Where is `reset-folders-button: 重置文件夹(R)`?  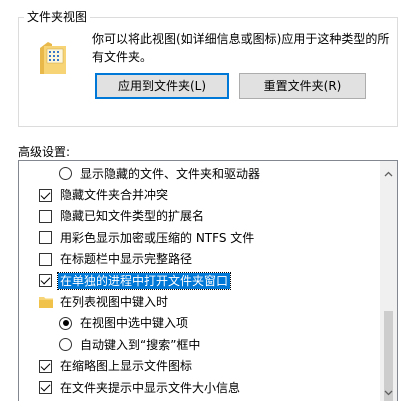 reset-folders-button: 重置文件夹(R) is located at coordinates (302, 86).